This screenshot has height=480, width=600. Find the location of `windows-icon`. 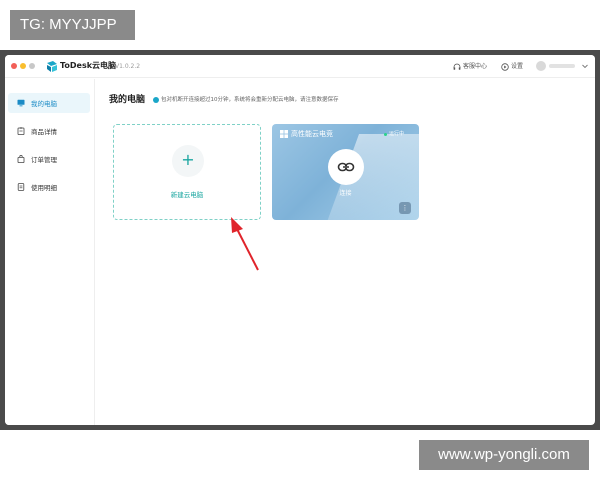

windows-icon is located at coordinates (284, 134).